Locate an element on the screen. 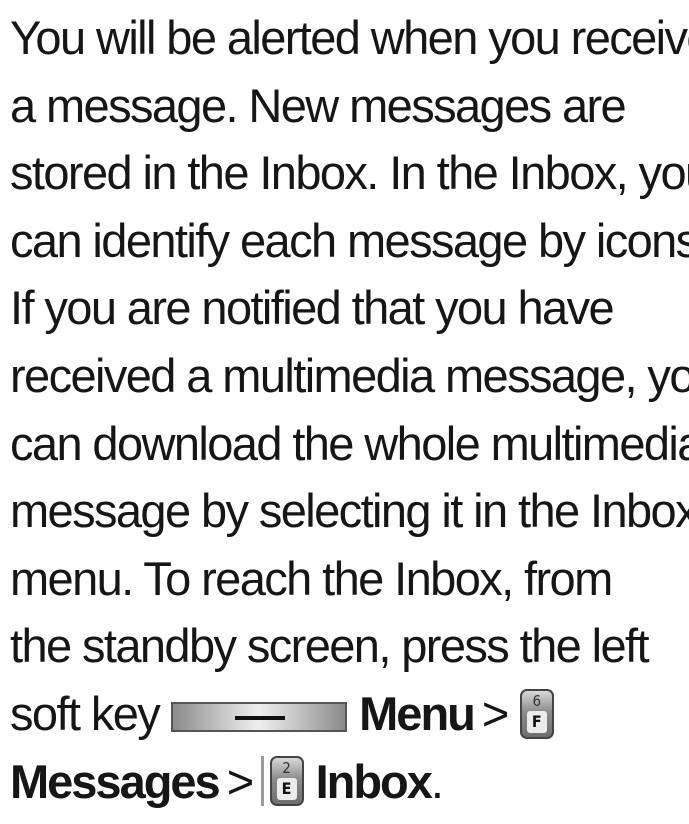 Image resolution: width=689 pixels, height=824 pixels. keypad-2-key-icon: 2 E is located at coordinates (286, 781).